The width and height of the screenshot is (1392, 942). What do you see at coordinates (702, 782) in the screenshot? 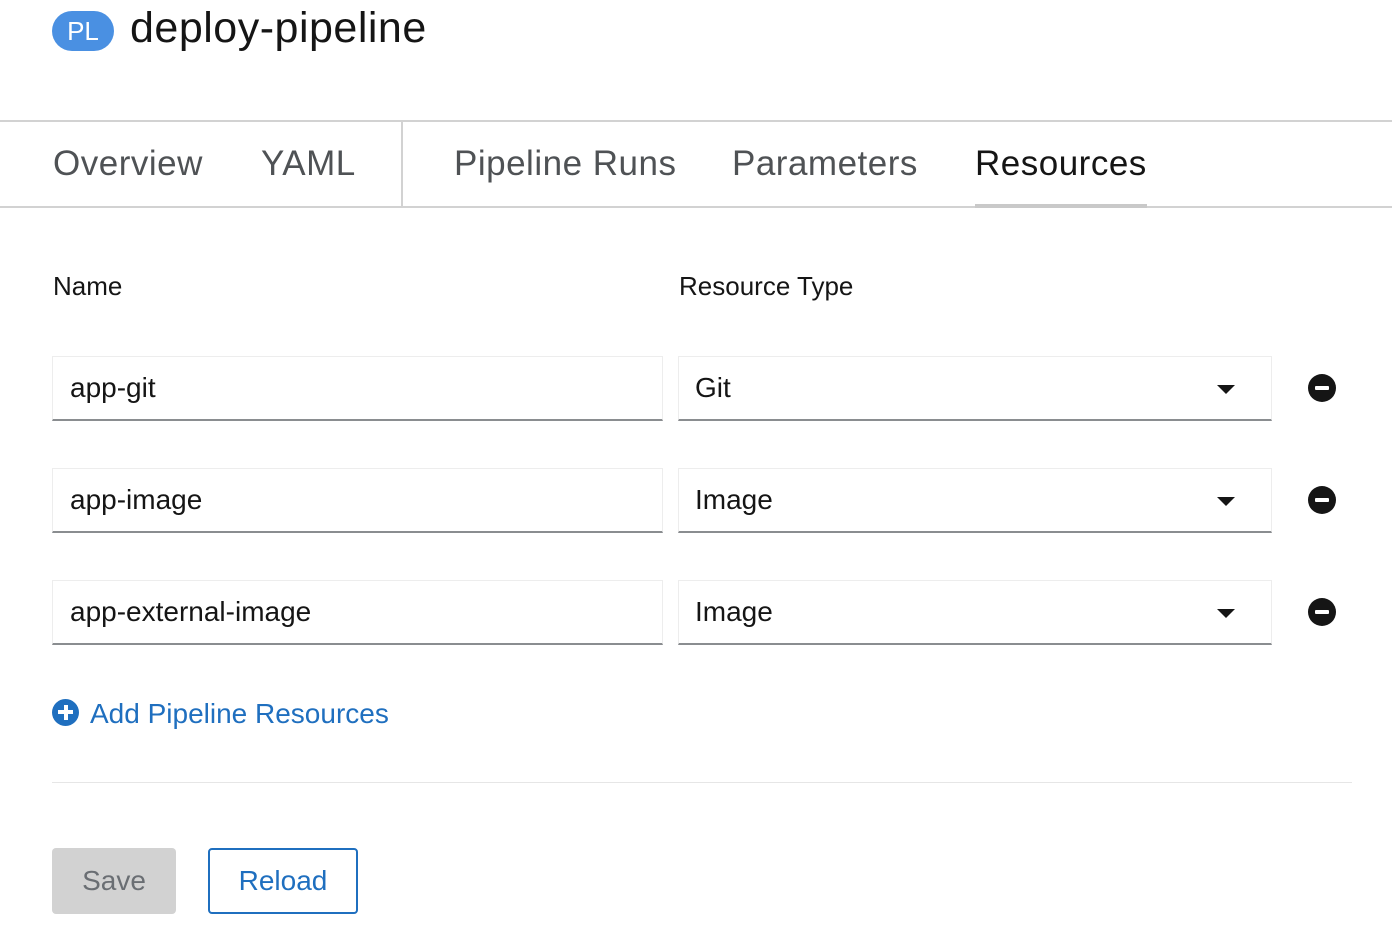
I see `form-divider` at bounding box center [702, 782].